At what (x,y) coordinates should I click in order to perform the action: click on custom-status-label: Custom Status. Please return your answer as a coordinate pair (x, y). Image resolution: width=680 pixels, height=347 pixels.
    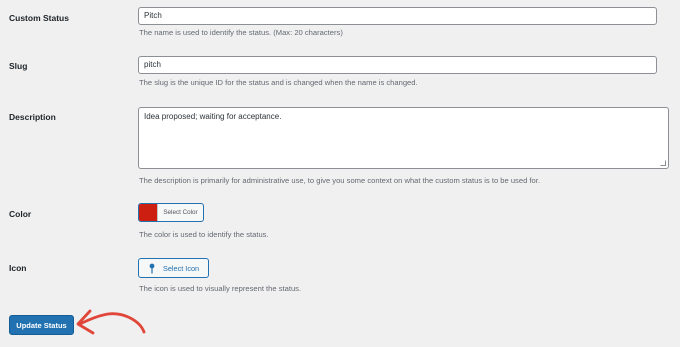
    Looking at the image, I should click on (39, 18).